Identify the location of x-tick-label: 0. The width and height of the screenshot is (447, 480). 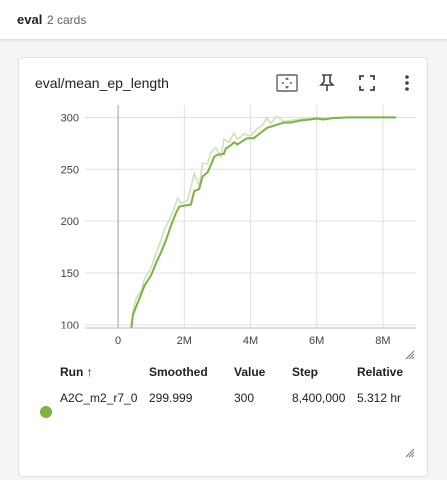
(118, 341).